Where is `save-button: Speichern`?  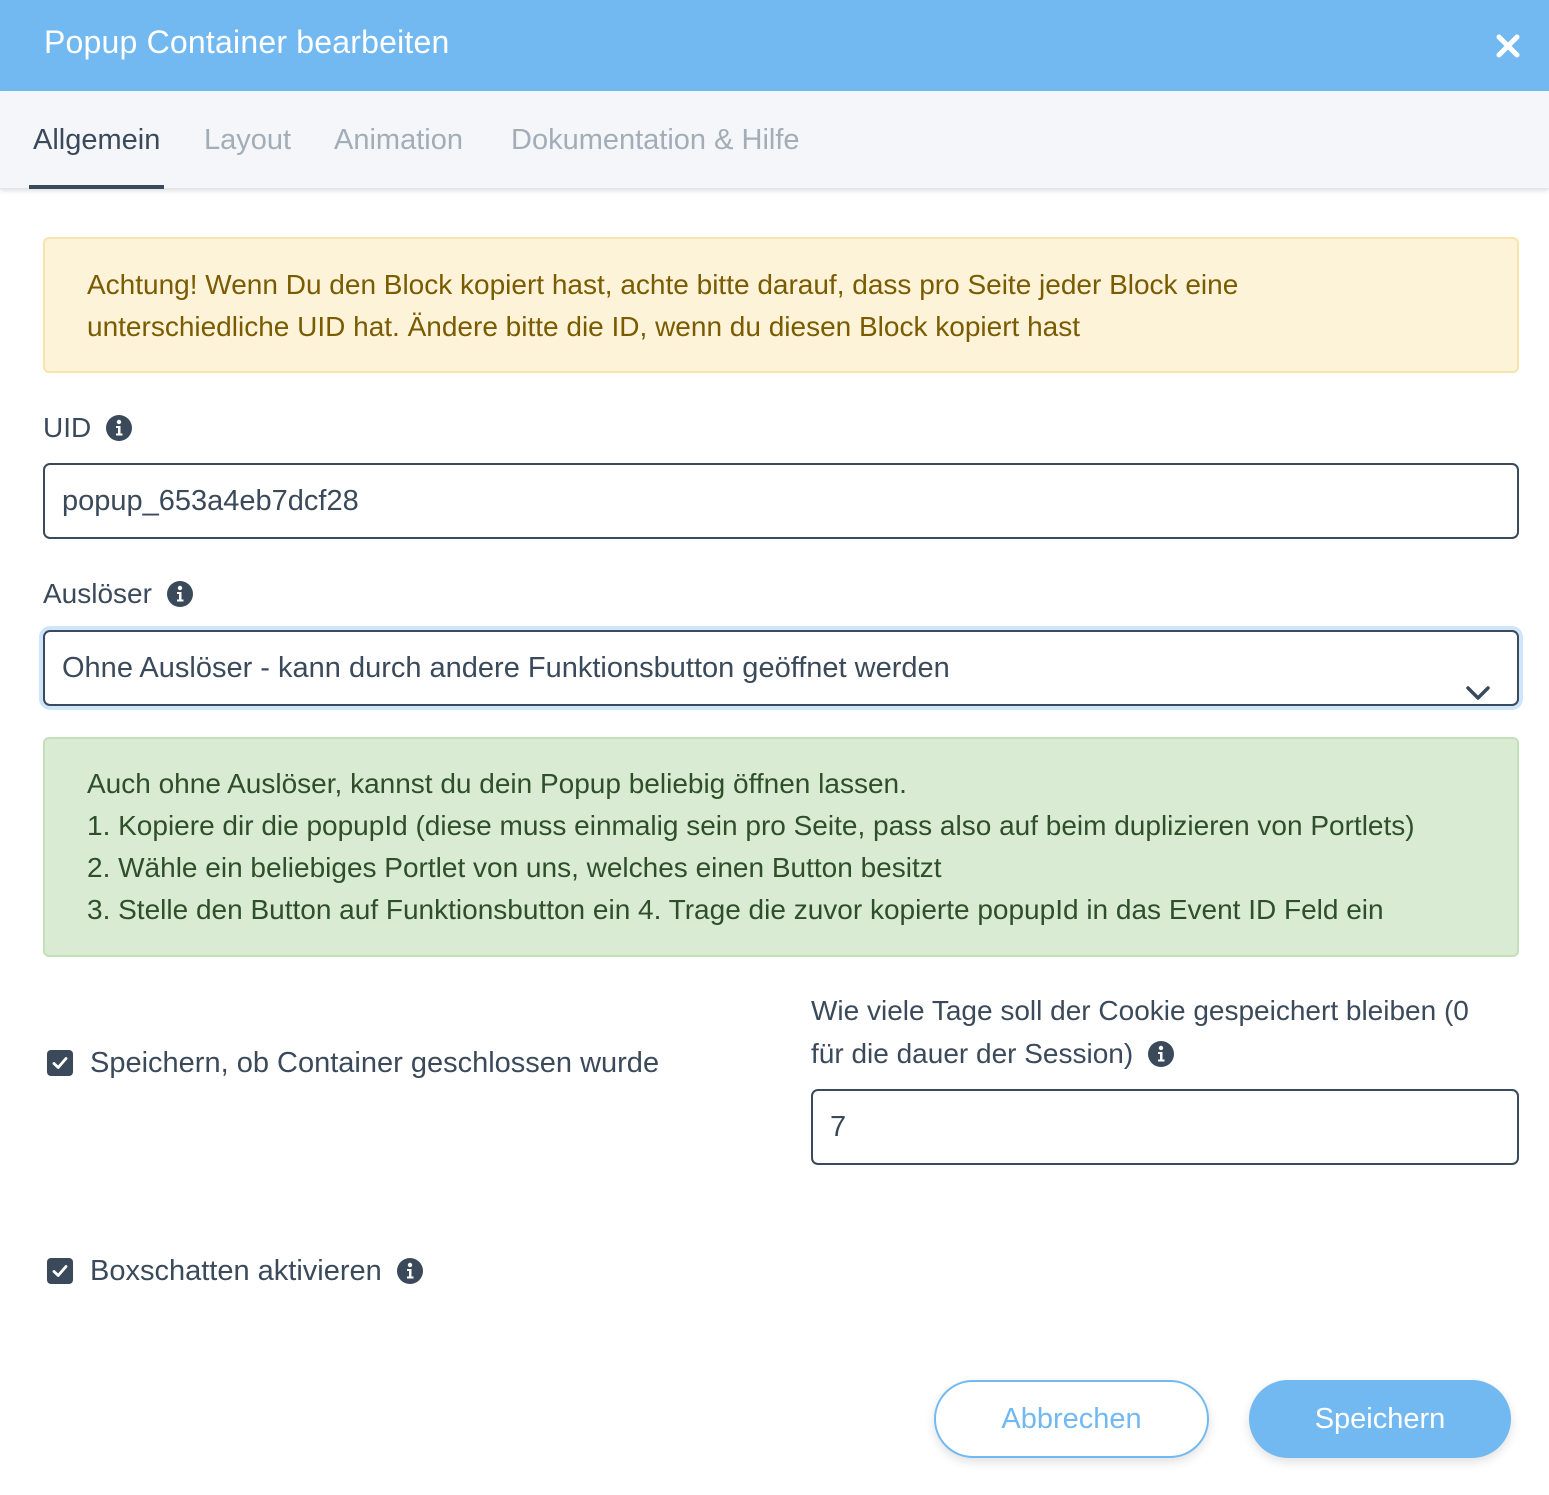
save-button: Speichern is located at coordinates (1380, 1419).